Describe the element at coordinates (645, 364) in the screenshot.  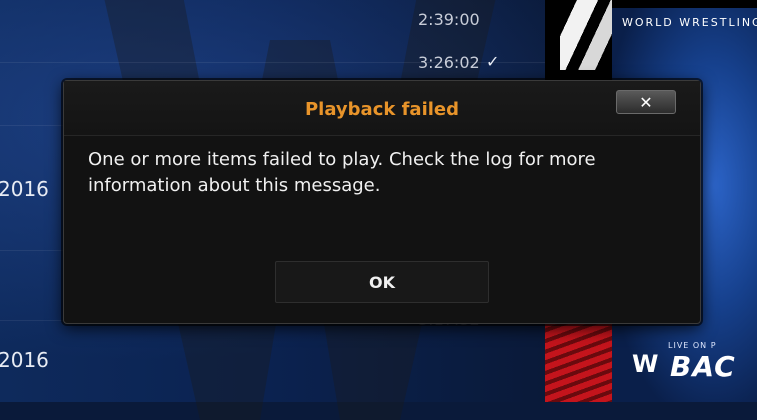
I see `wwe-logo-icon: W` at that location.